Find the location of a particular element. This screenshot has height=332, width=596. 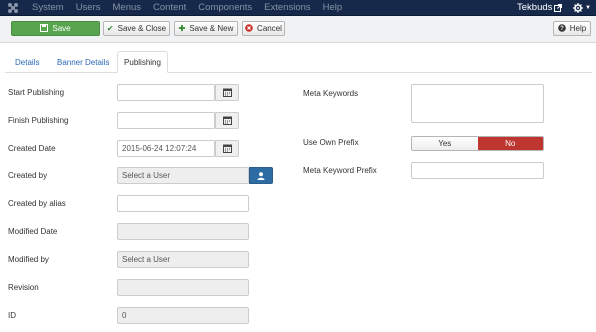

use-own-prefix-no-button: No is located at coordinates (510, 143).